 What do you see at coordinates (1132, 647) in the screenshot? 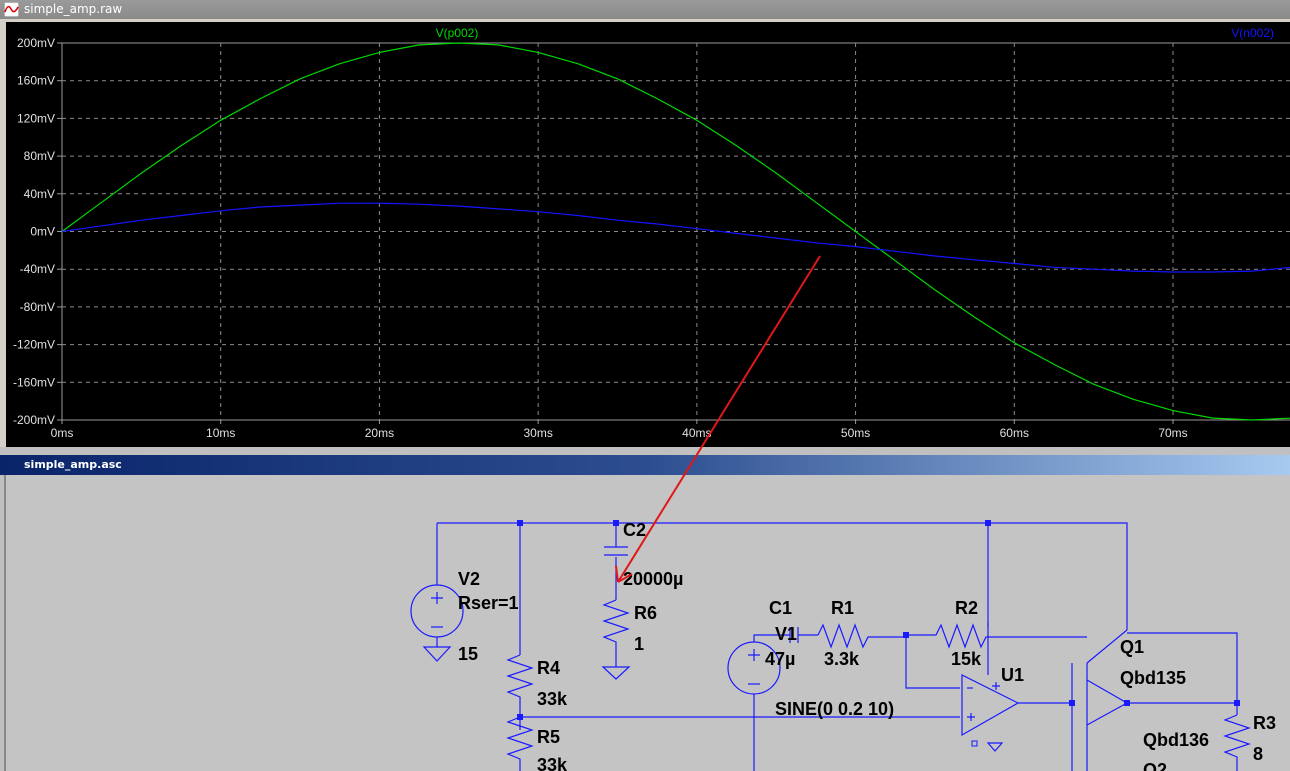
I see `label-q1: Q1` at bounding box center [1132, 647].